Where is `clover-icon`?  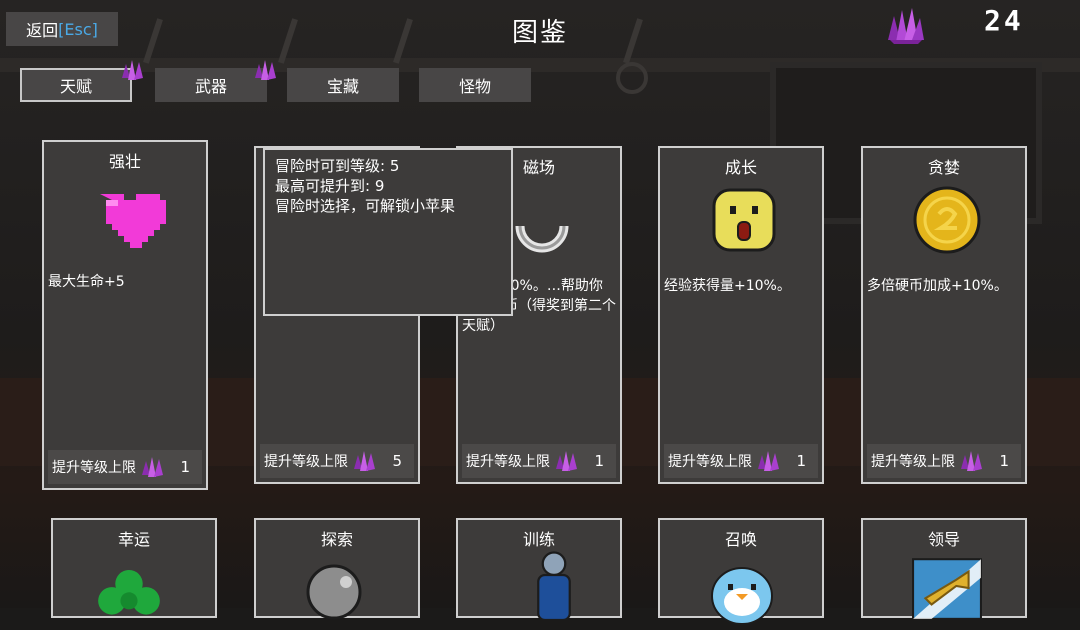
clover-icon is located at coordinates (129, 592).